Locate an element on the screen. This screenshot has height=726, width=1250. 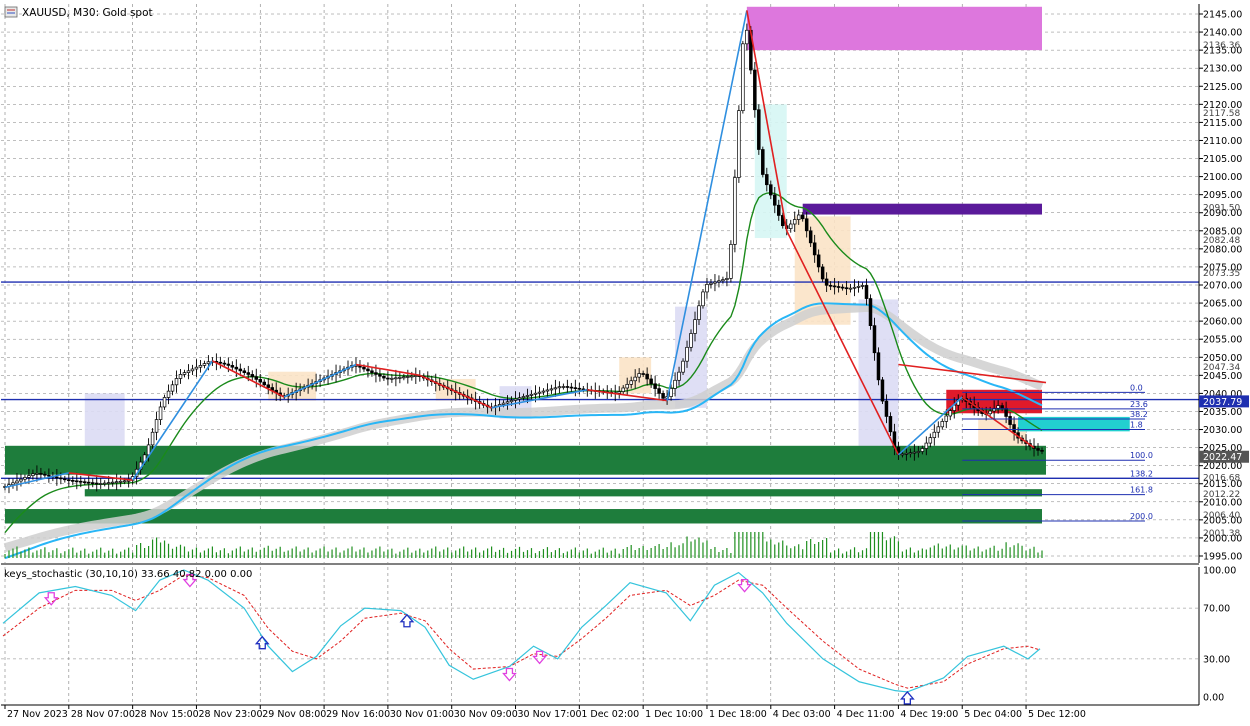
supply-zone-pink is located at coordinates (894, 28).